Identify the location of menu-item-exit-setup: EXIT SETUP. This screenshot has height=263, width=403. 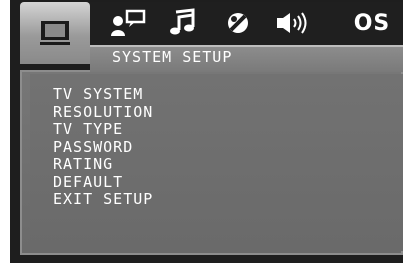
(103, 199).